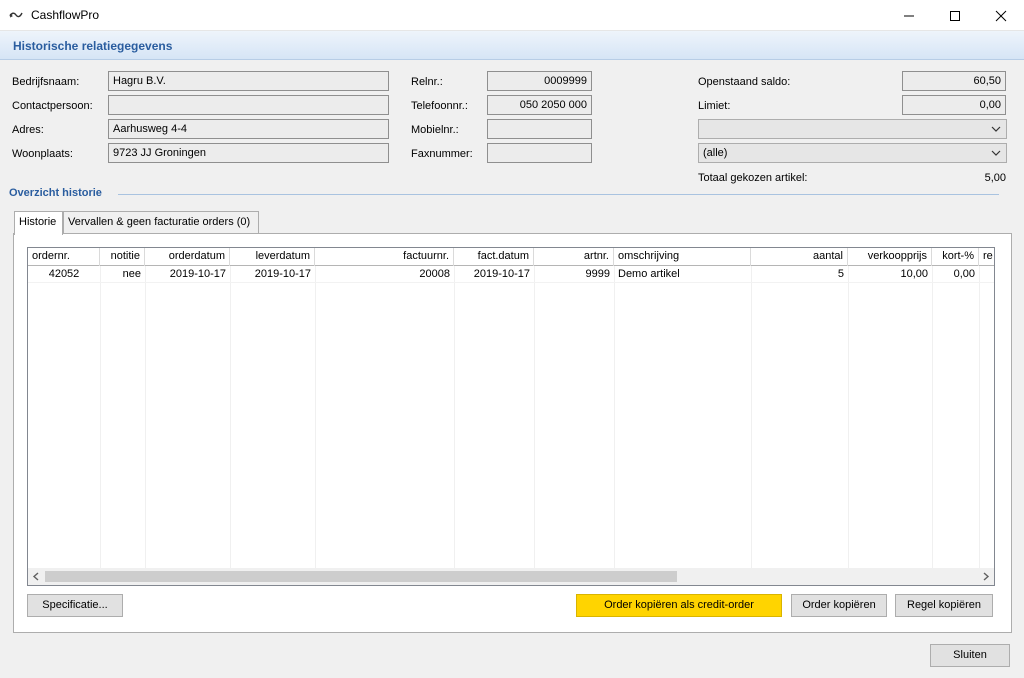 The height and width of the screenshot is (678, 1024). Describe the element at coordinates (914, 274) in the screenshot. I see `cell-verkoopprijs: 10,00` at that location.